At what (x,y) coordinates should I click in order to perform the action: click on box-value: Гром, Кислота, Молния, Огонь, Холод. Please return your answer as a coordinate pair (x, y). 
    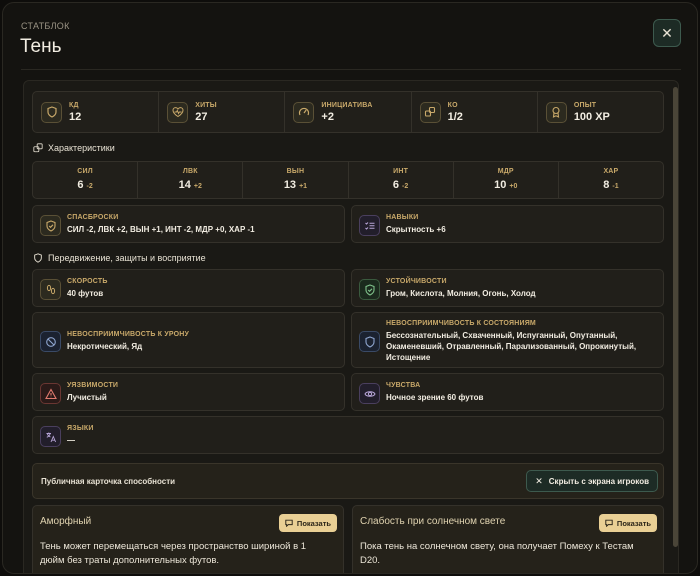
    Looking at the image, I should click on (461, 293).